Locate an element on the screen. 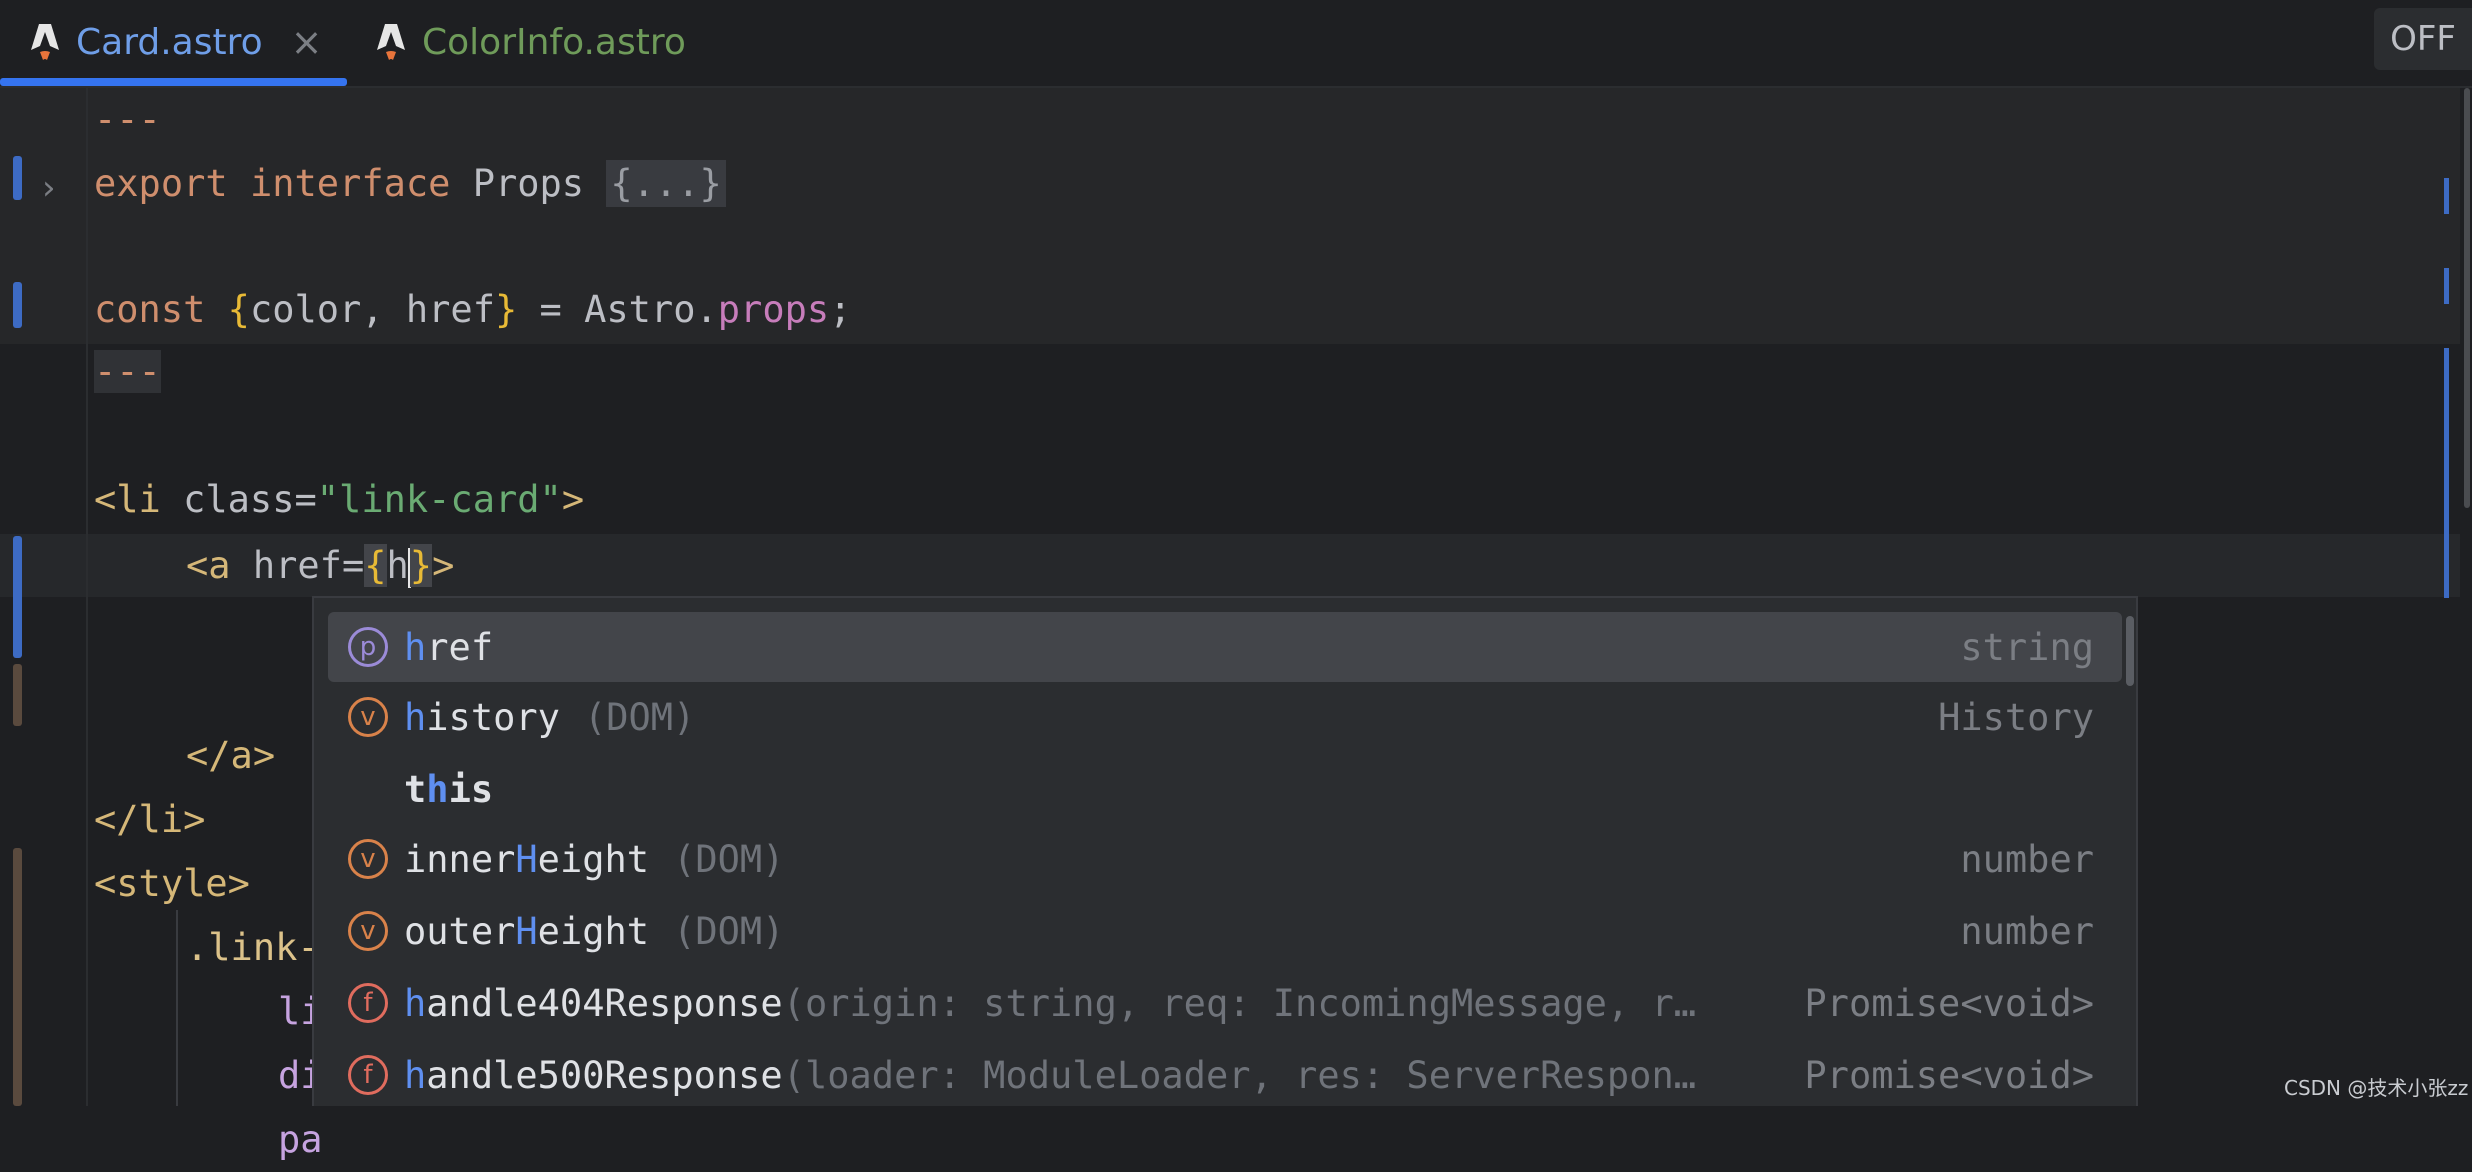  tab-card-astro: Card.astro × is located at coordinates (176, 42).